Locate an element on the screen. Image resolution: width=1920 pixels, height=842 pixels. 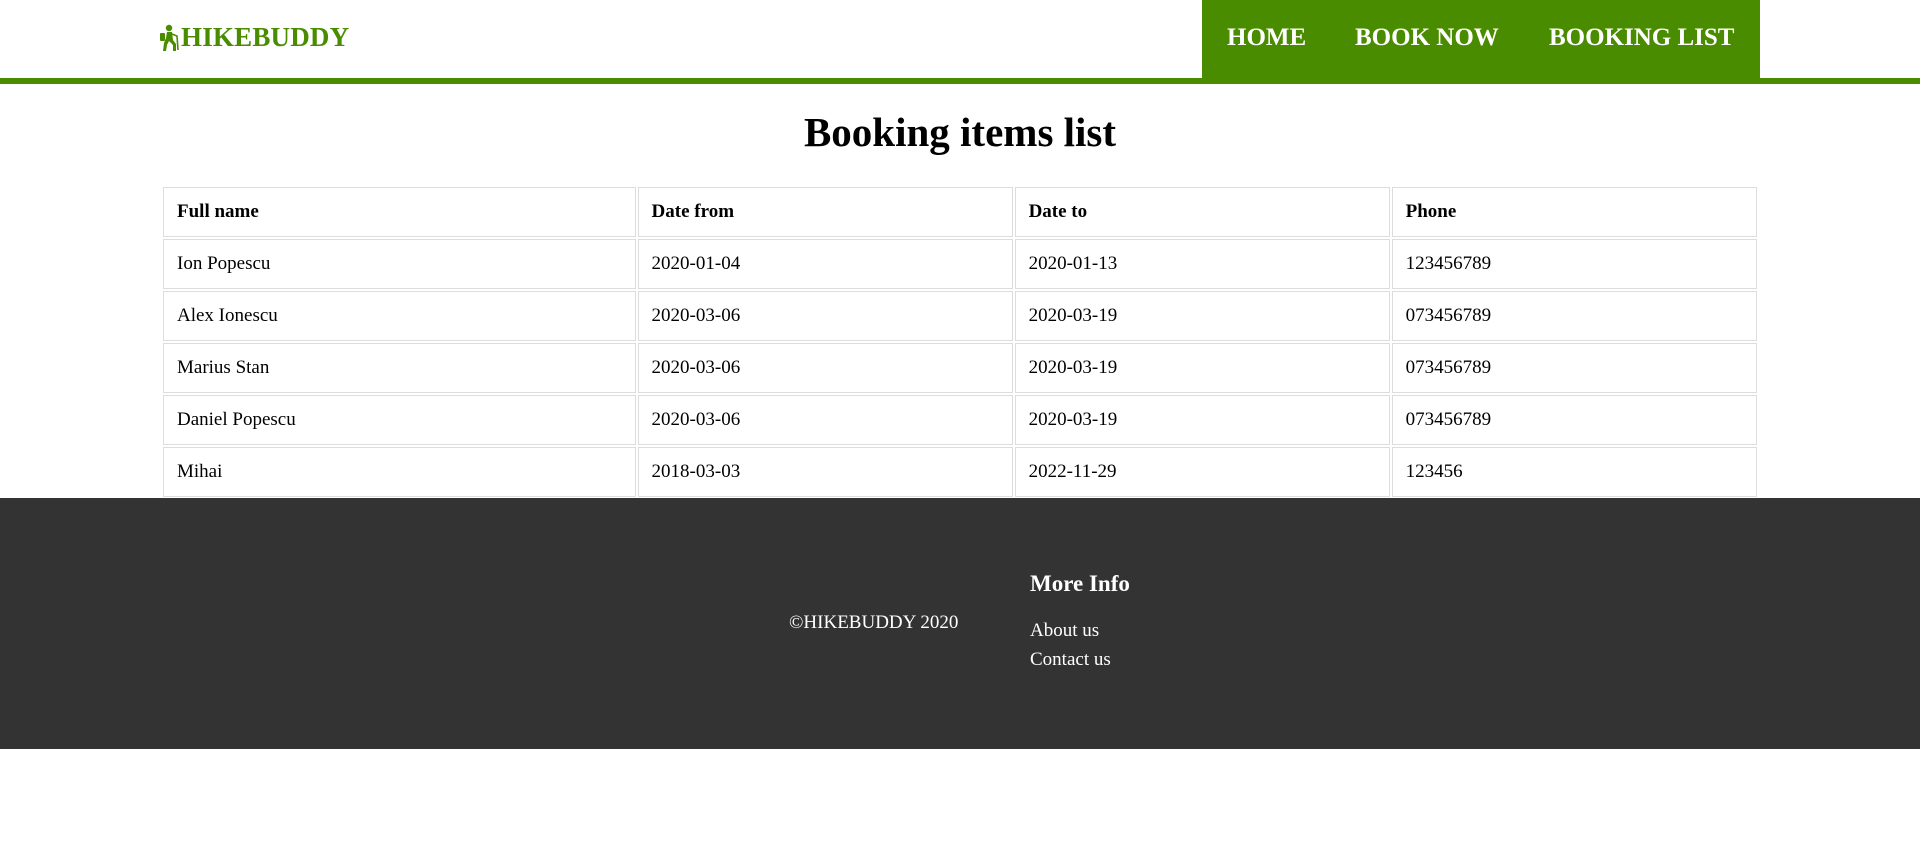
table-row: Mihai 2018-03-03 2022-11-29 123456 is located at coordinates (960, 472).